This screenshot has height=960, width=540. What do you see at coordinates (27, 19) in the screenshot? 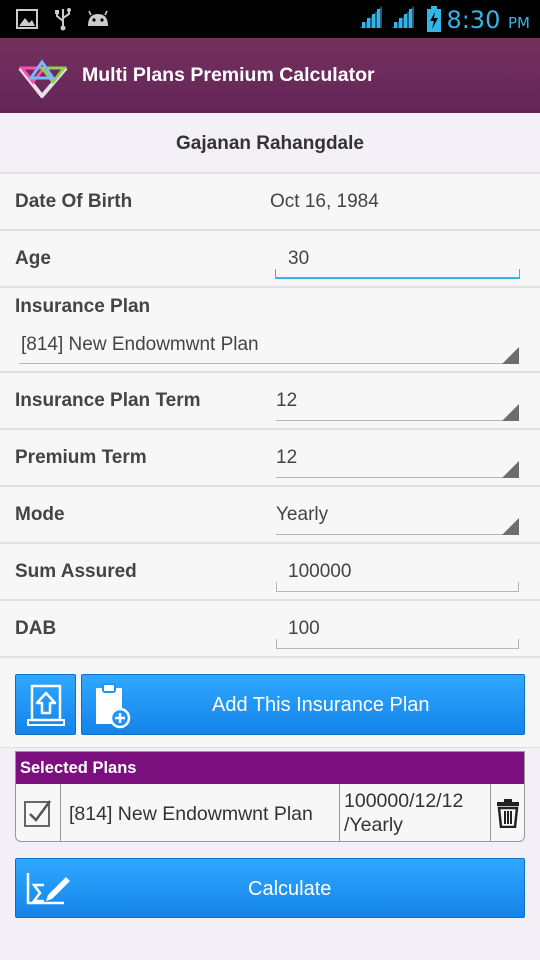
I see `image-icon` at bounding box center [27, 19].